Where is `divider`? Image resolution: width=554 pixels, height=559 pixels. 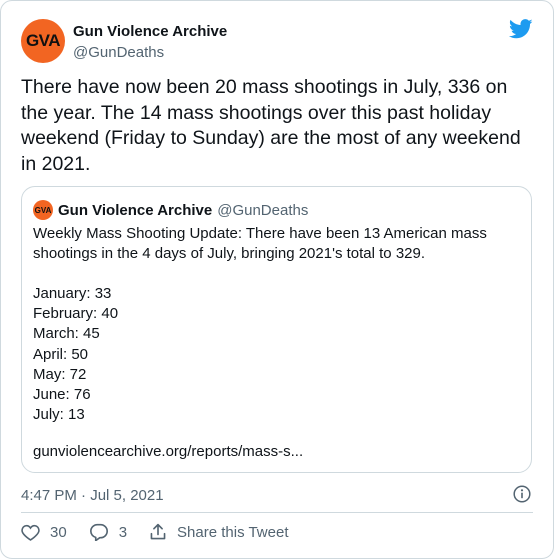
divider is located at coordinates (277, 512).